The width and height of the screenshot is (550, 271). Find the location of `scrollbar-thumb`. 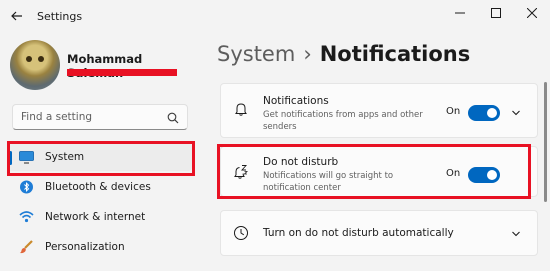

scrollbar-thumb is located at coordinates (545, 142).